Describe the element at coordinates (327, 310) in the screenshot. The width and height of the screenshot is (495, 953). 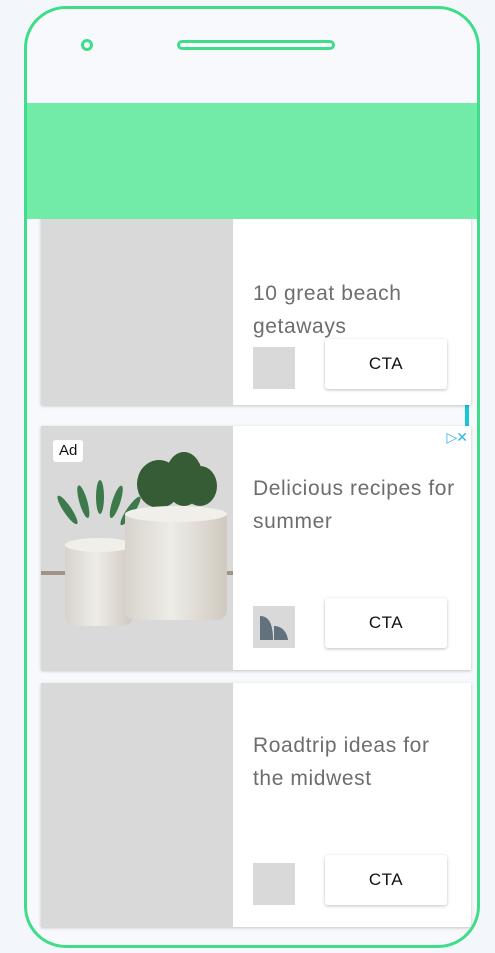
I see `card-headline: 10 great beach getaways` at that location.